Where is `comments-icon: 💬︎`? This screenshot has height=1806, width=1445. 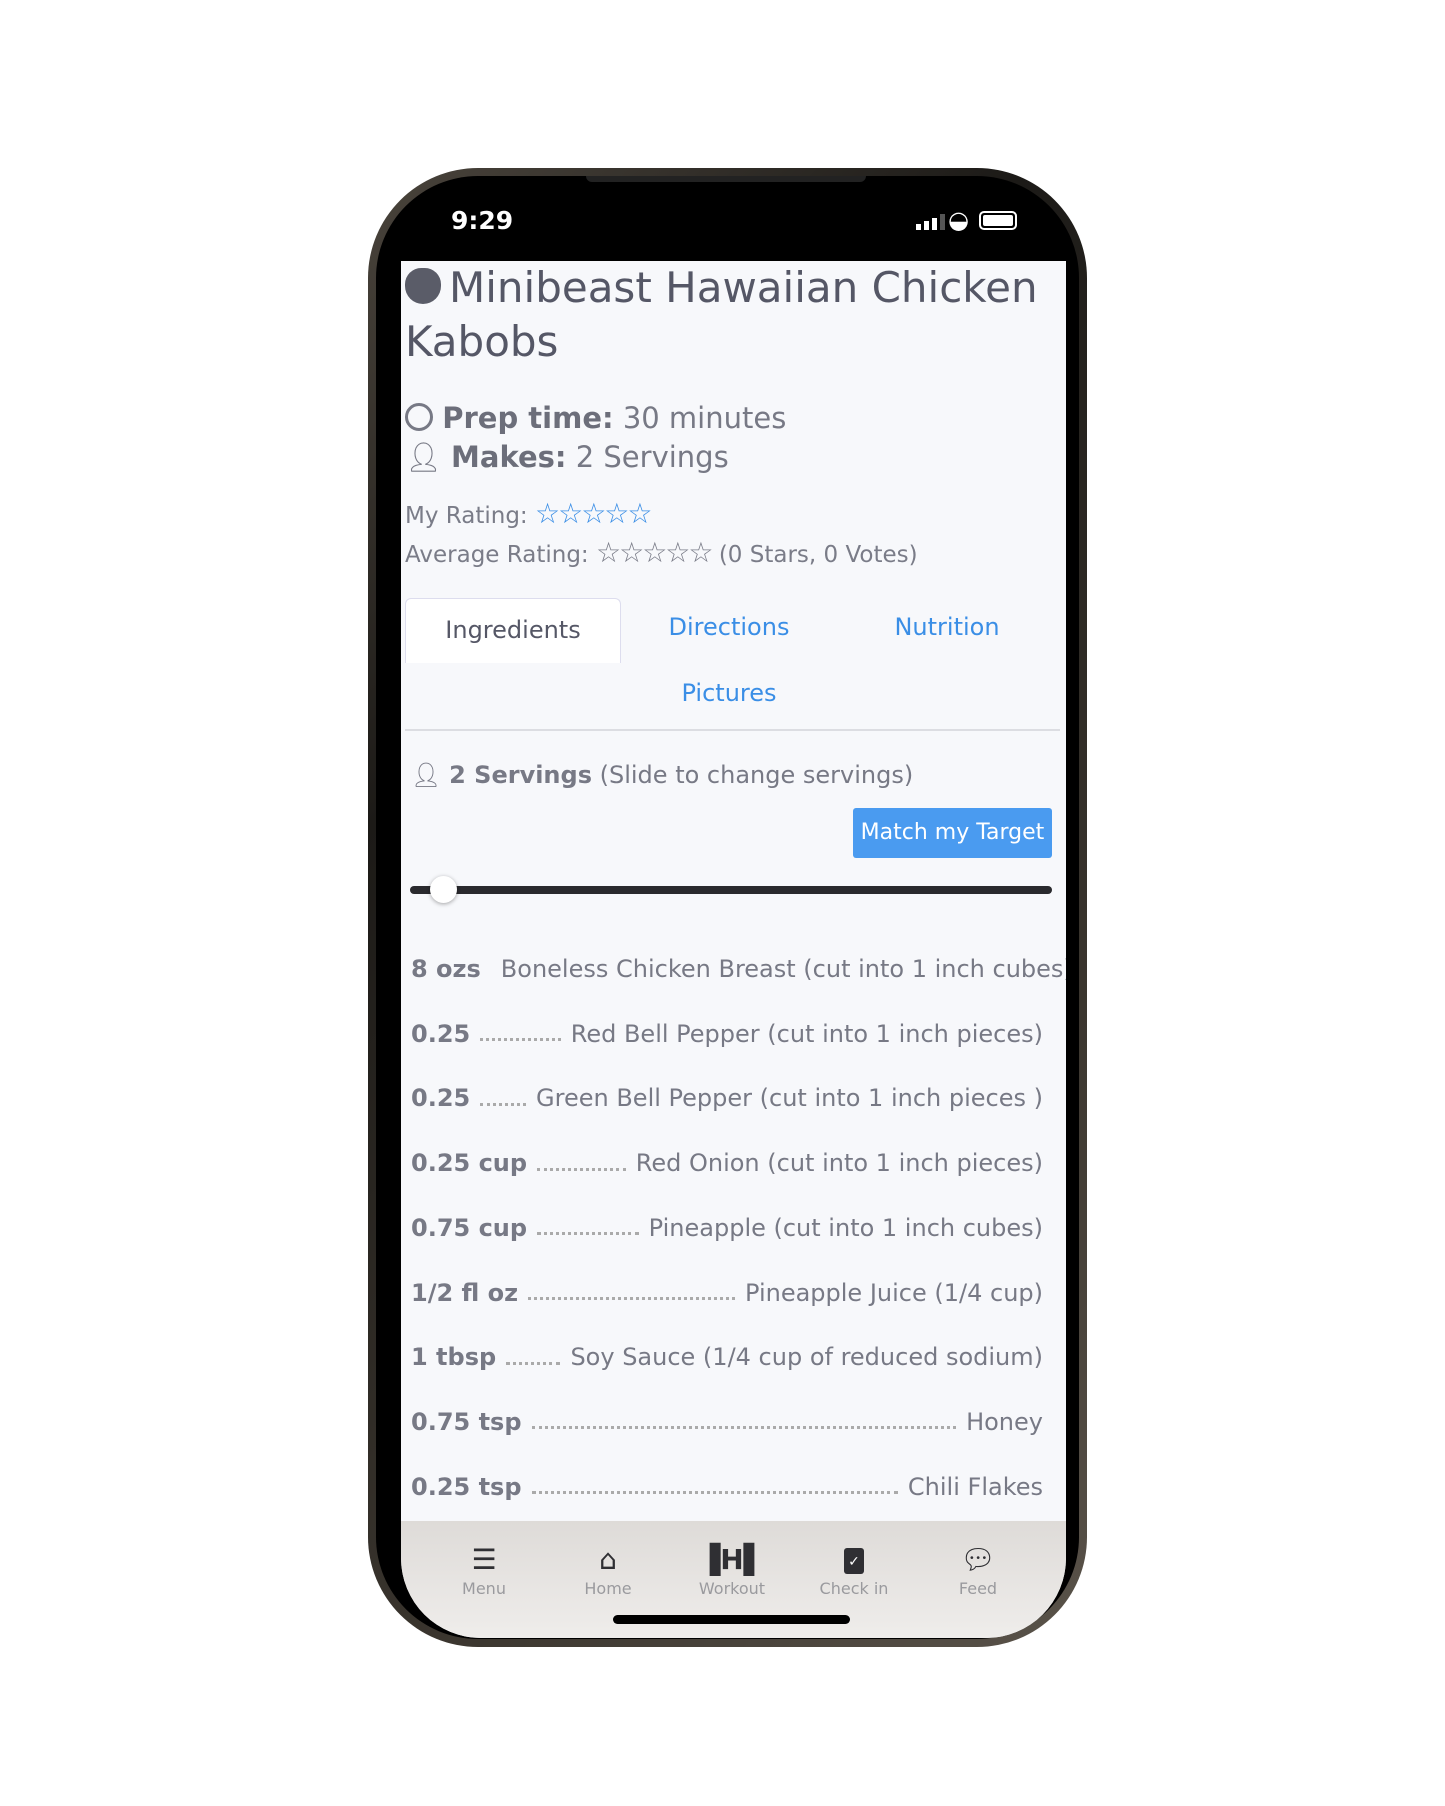 comments-icon: 💬︎ is located at coordinates (978, 1559).